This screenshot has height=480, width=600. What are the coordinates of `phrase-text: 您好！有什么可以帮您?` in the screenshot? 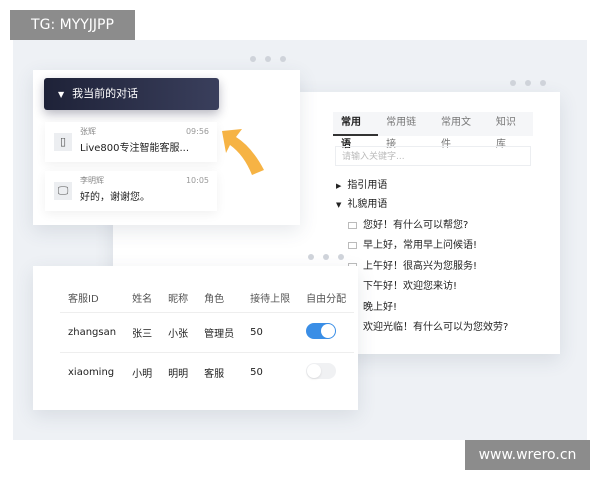 It's located at (416, 225).